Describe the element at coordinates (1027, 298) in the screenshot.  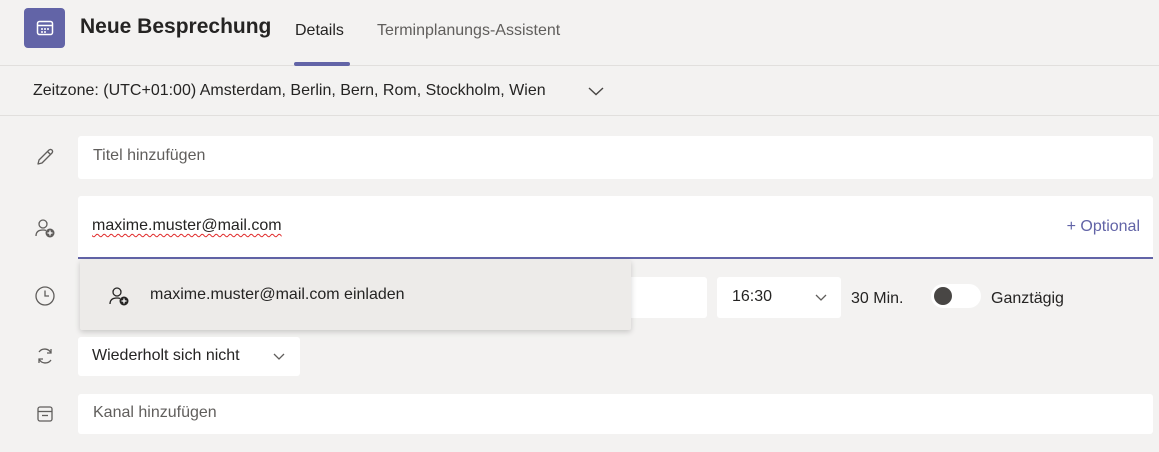
I see `all-day-label: Ganztägig` at that location.